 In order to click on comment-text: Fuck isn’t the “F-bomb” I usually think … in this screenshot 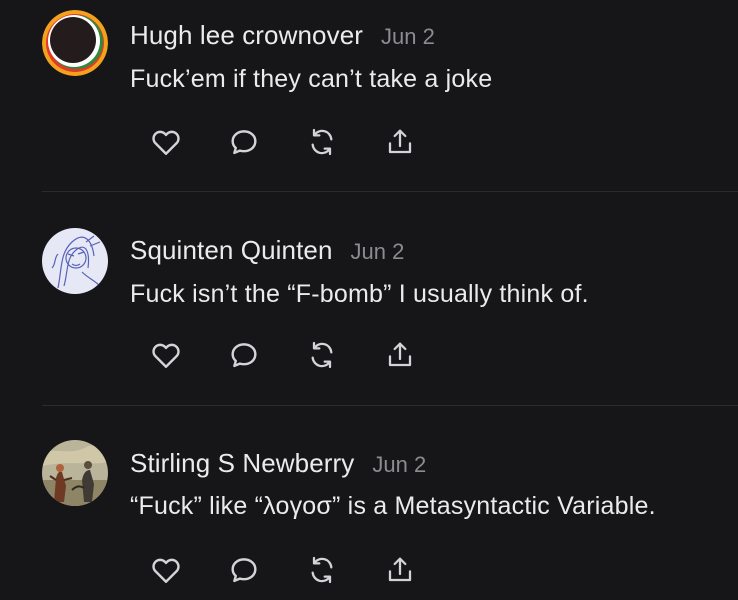, I will do `click(359, 294)`.